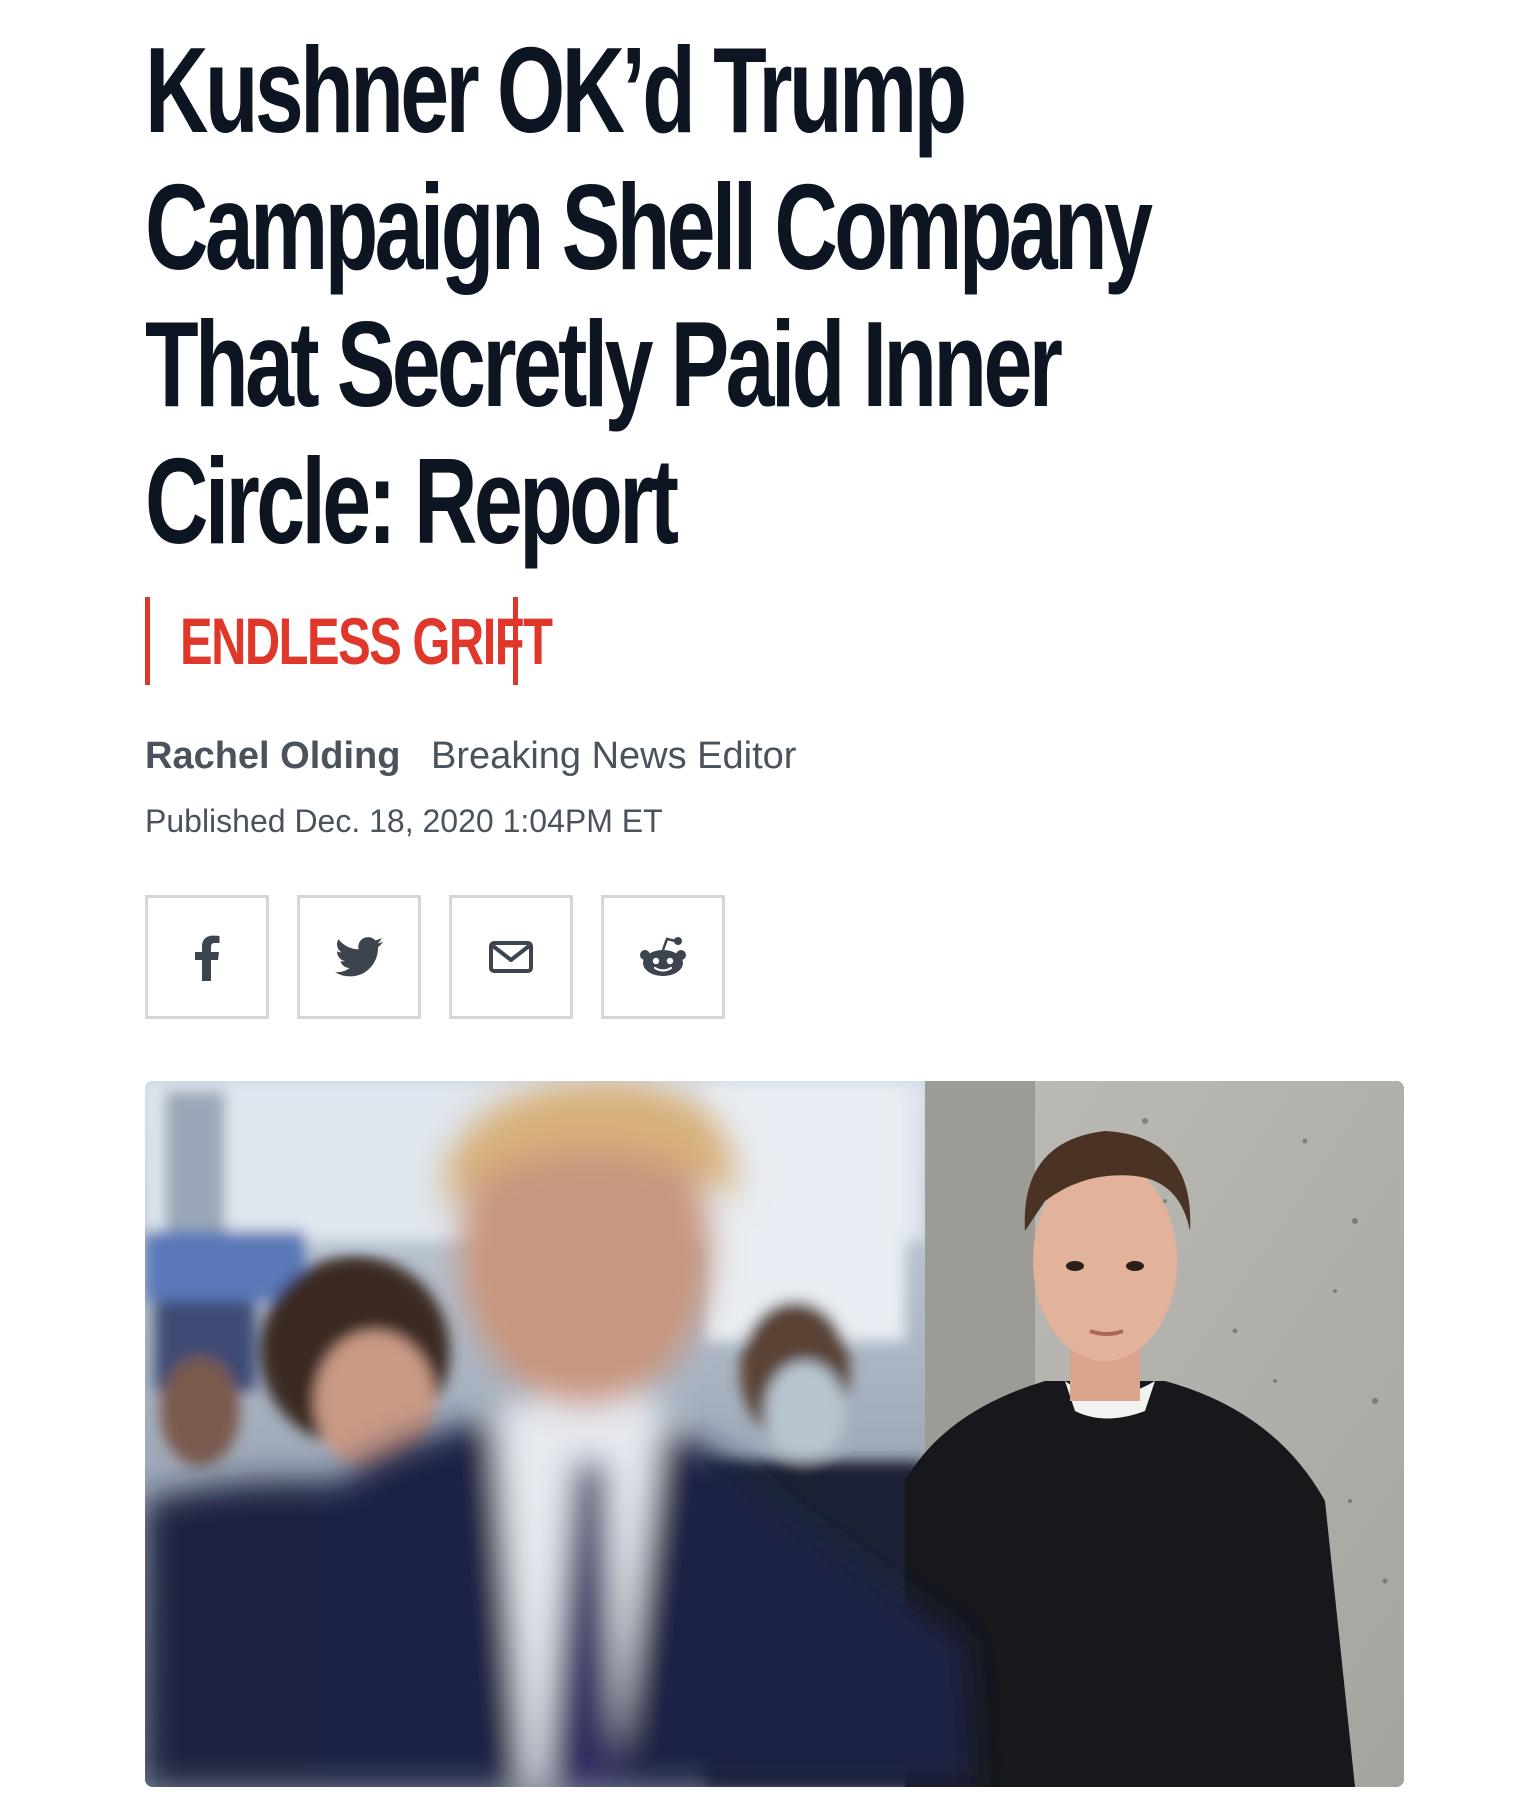 This screenshot has height=1817, width=1536. Describe the element at coordinates (614, 756) in the screenshot. I see `author-title: Breaking News Editor` at that location.